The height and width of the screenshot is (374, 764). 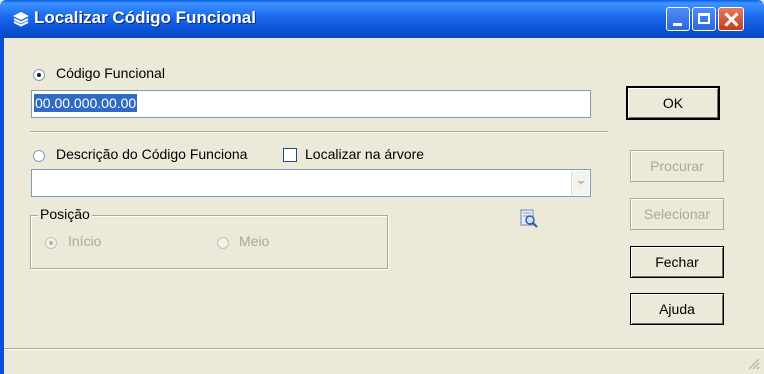 I want to click on title-bar: Localizar Código Funcional, so click(x=382, y=19).